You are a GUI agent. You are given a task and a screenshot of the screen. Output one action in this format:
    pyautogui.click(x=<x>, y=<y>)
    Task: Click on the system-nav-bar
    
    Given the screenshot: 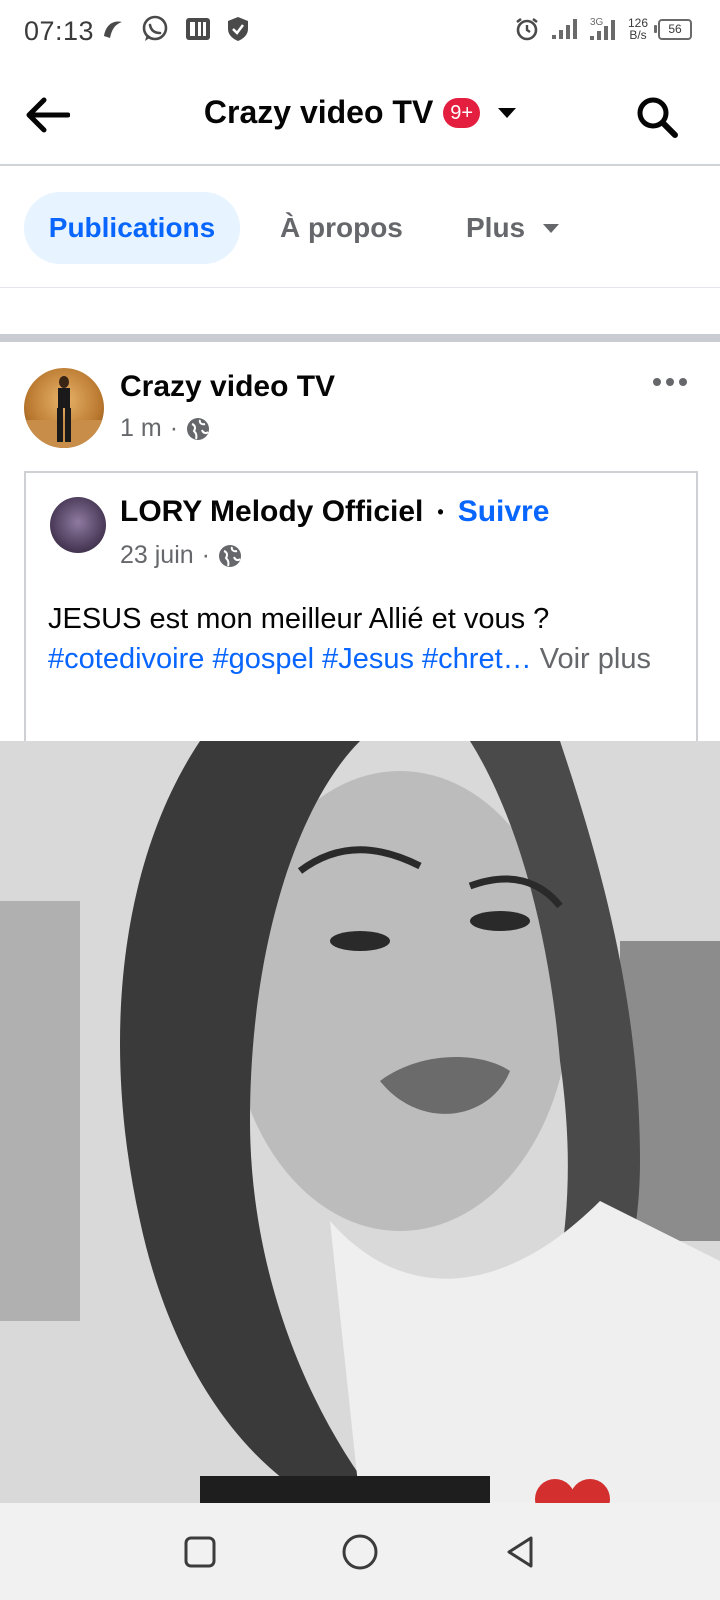 What is the action you would take?
    pyautogui.click(x=360, y=1551)
    